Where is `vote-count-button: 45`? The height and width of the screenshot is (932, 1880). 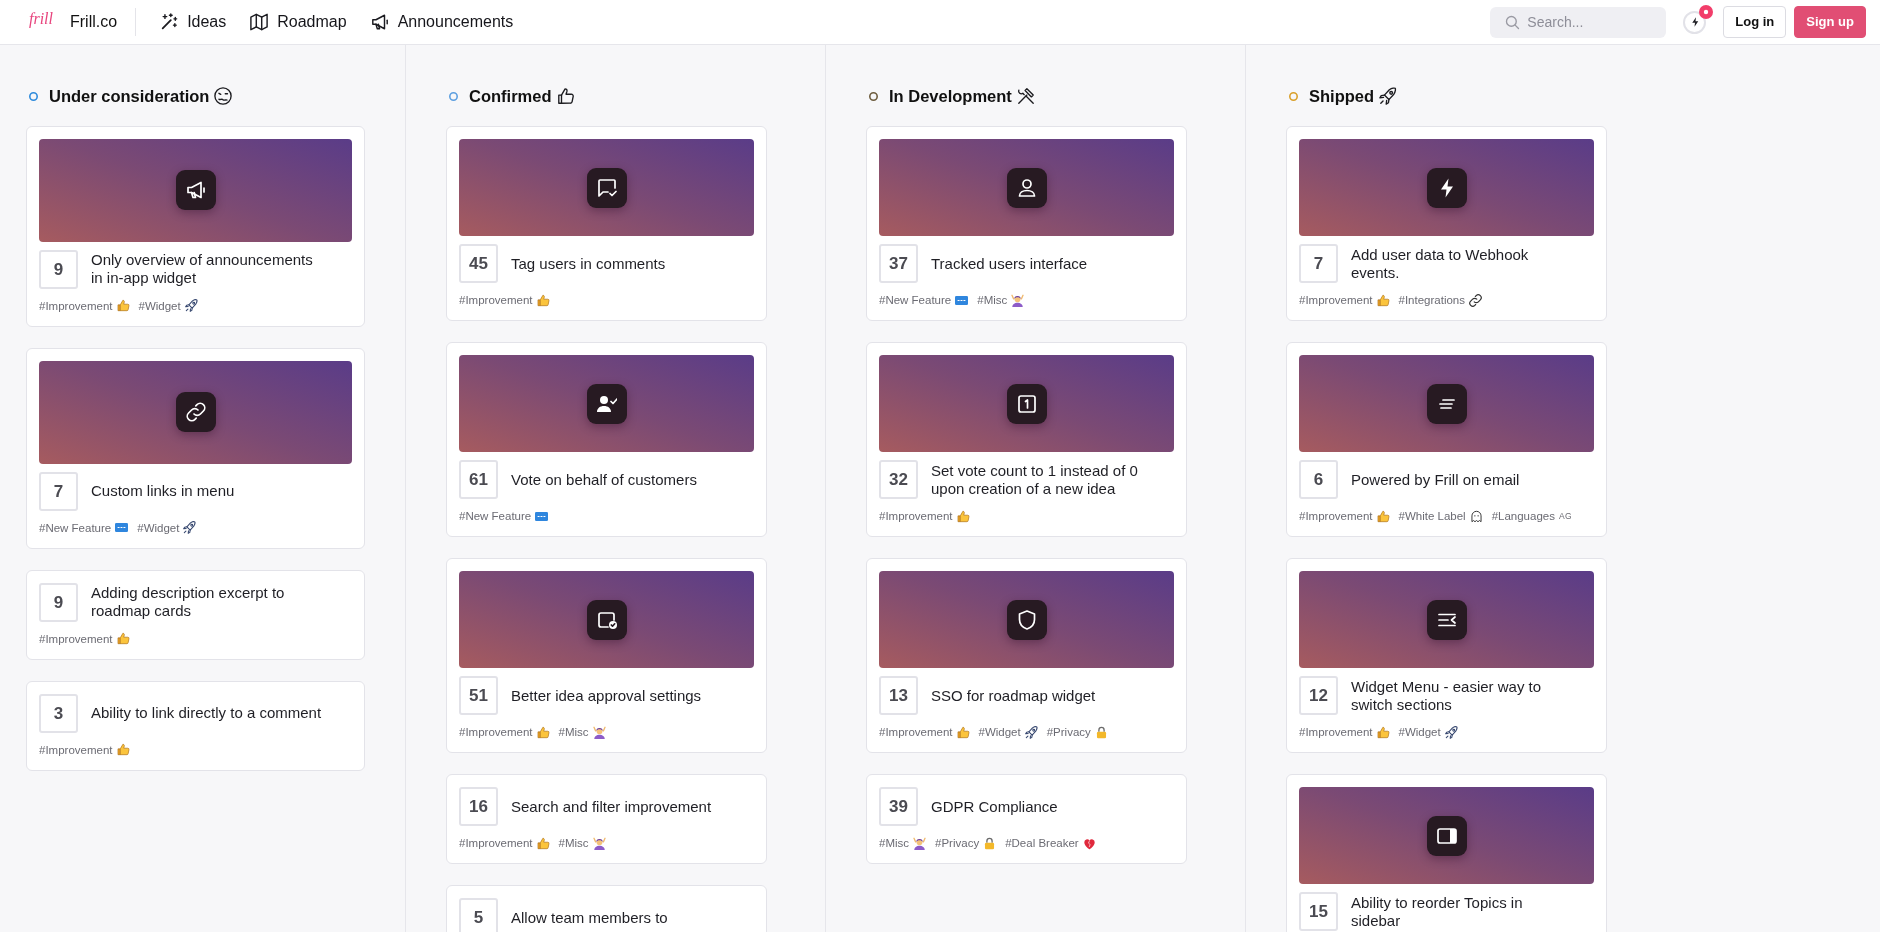
vote-count-button: 45 is located at coordinates (478, 264).